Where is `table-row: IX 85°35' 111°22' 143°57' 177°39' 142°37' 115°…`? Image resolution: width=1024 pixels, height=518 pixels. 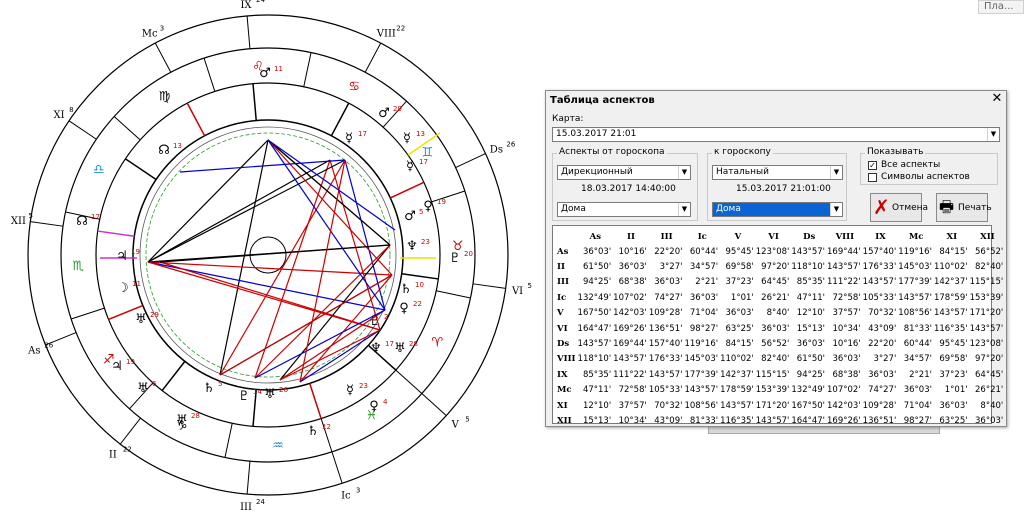 table-row: IX 85°35' 111°22' 143°57' 177°39' 142°37' 115°… is located at coordinates (780, 374).